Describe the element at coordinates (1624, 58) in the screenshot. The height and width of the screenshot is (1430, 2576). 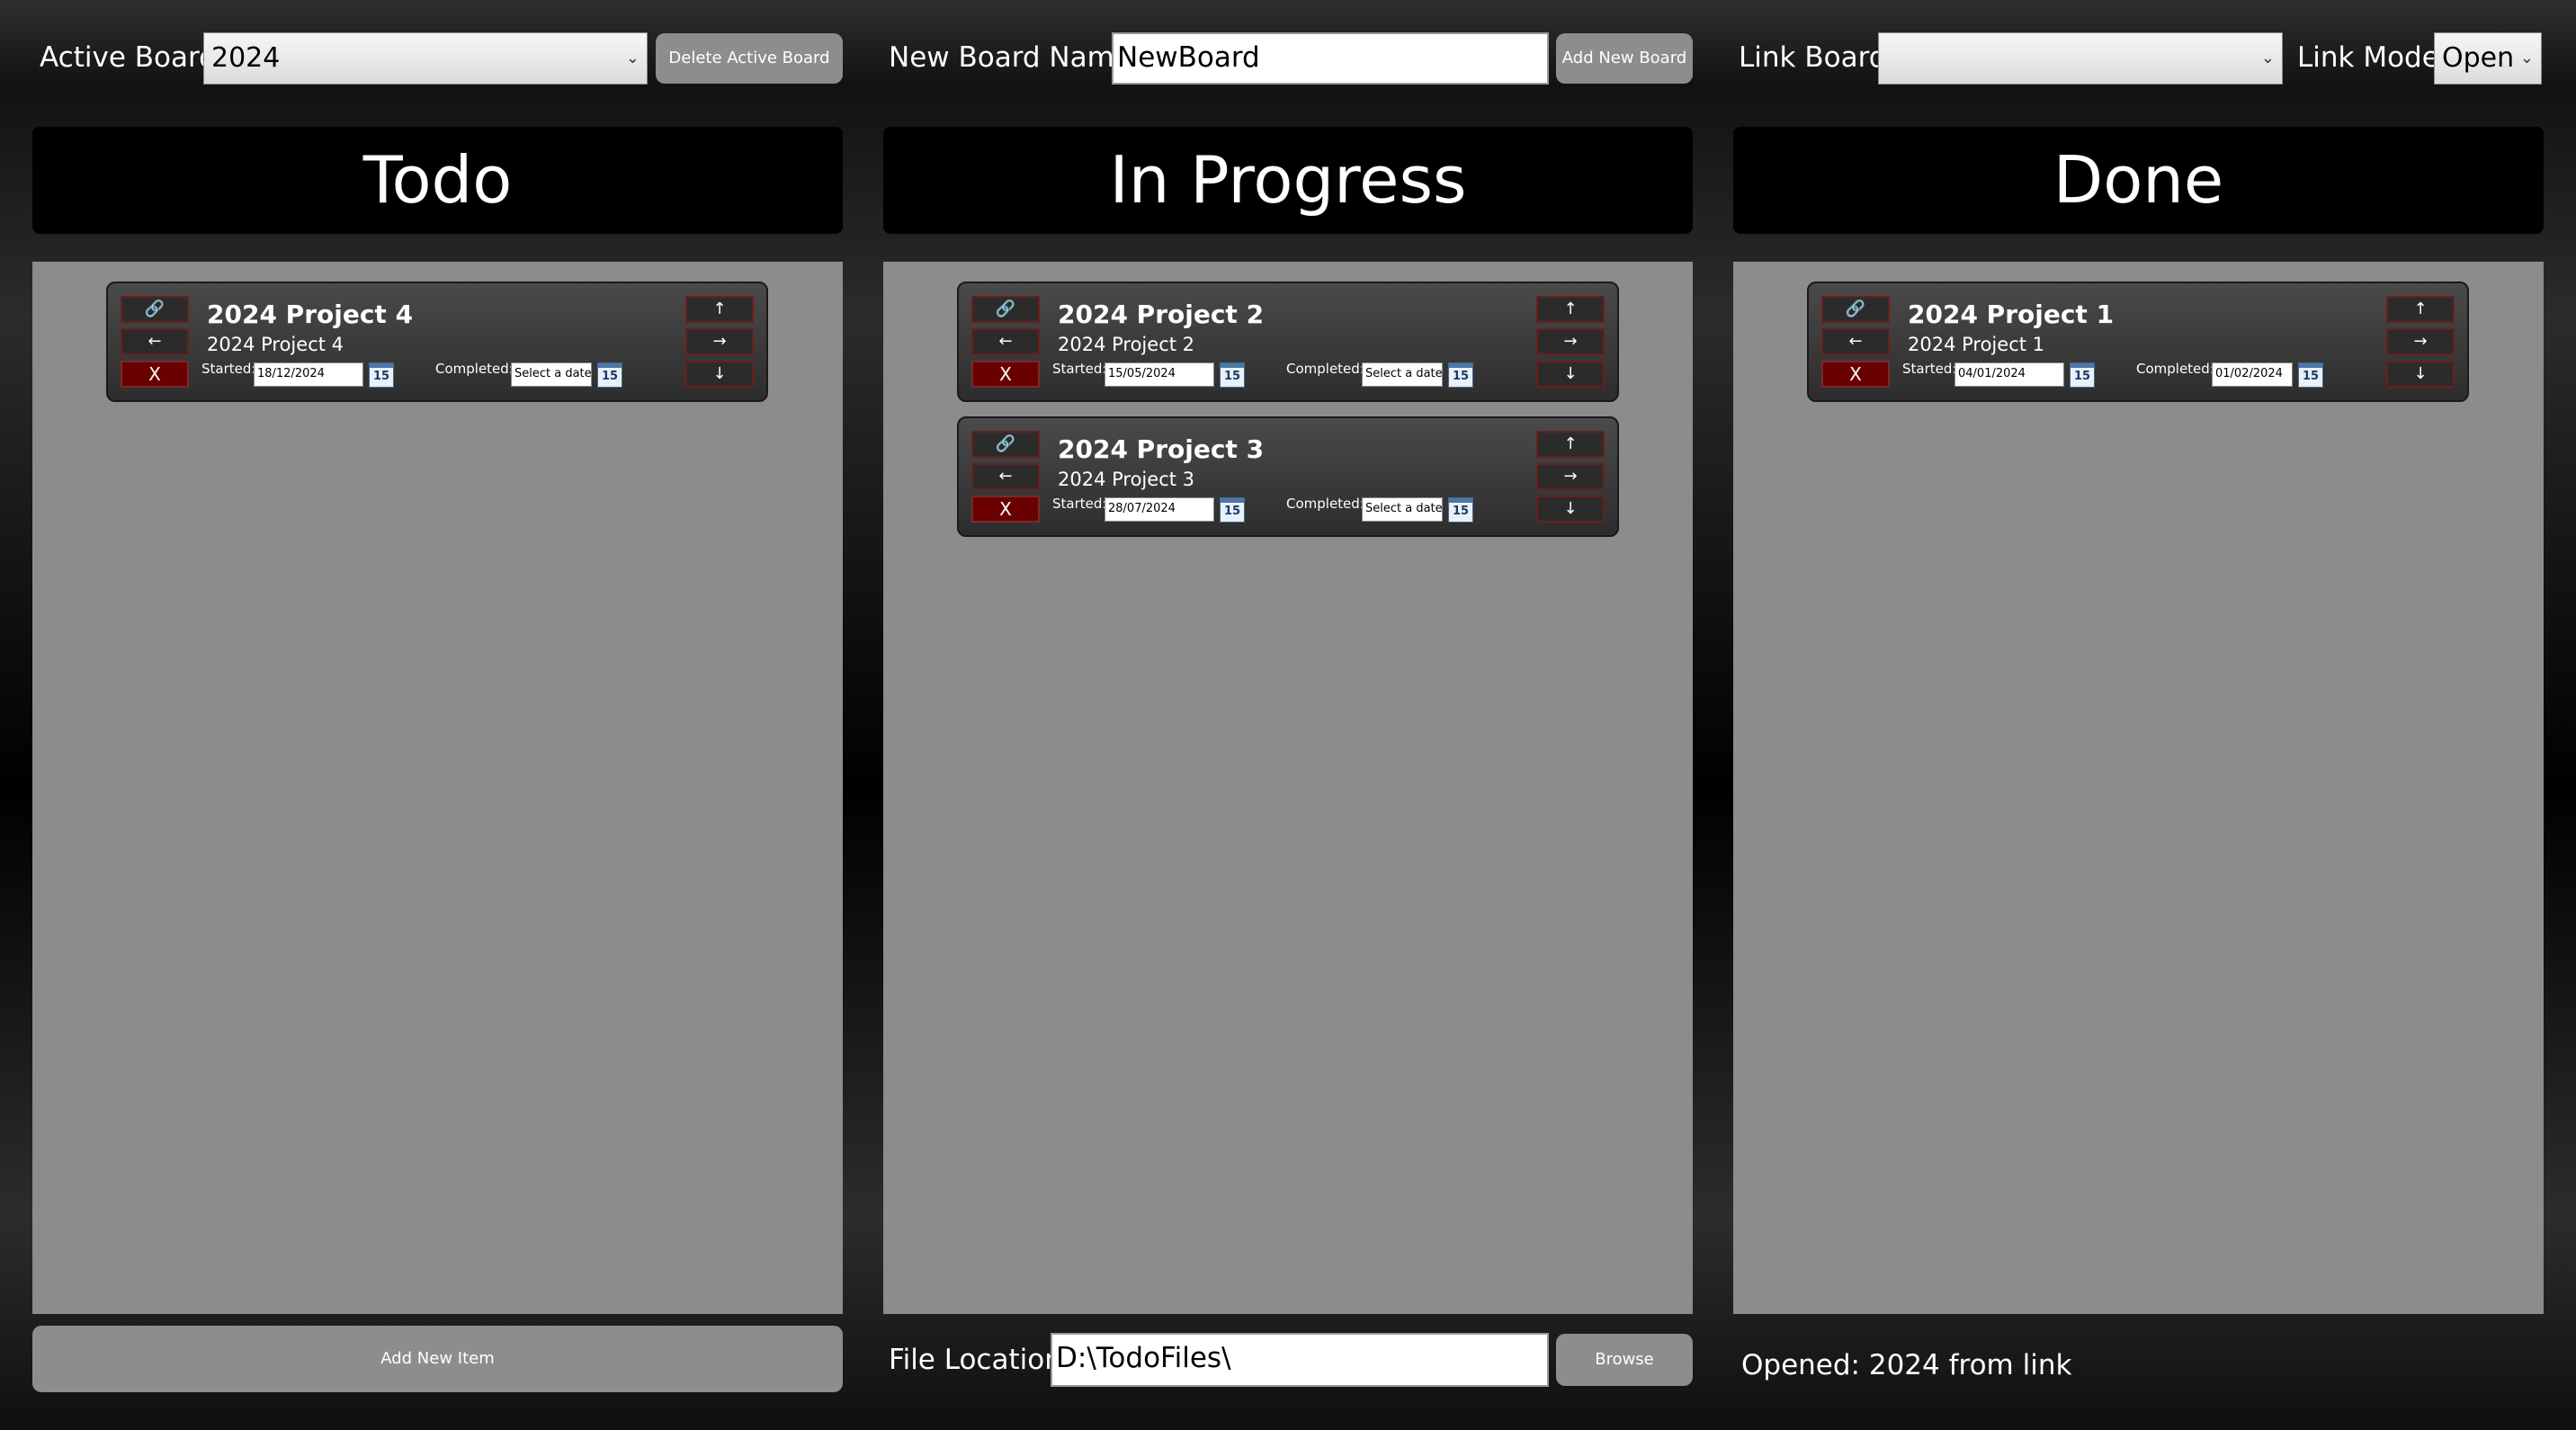
I see `add-new-board-button: Add New Board` at that location.